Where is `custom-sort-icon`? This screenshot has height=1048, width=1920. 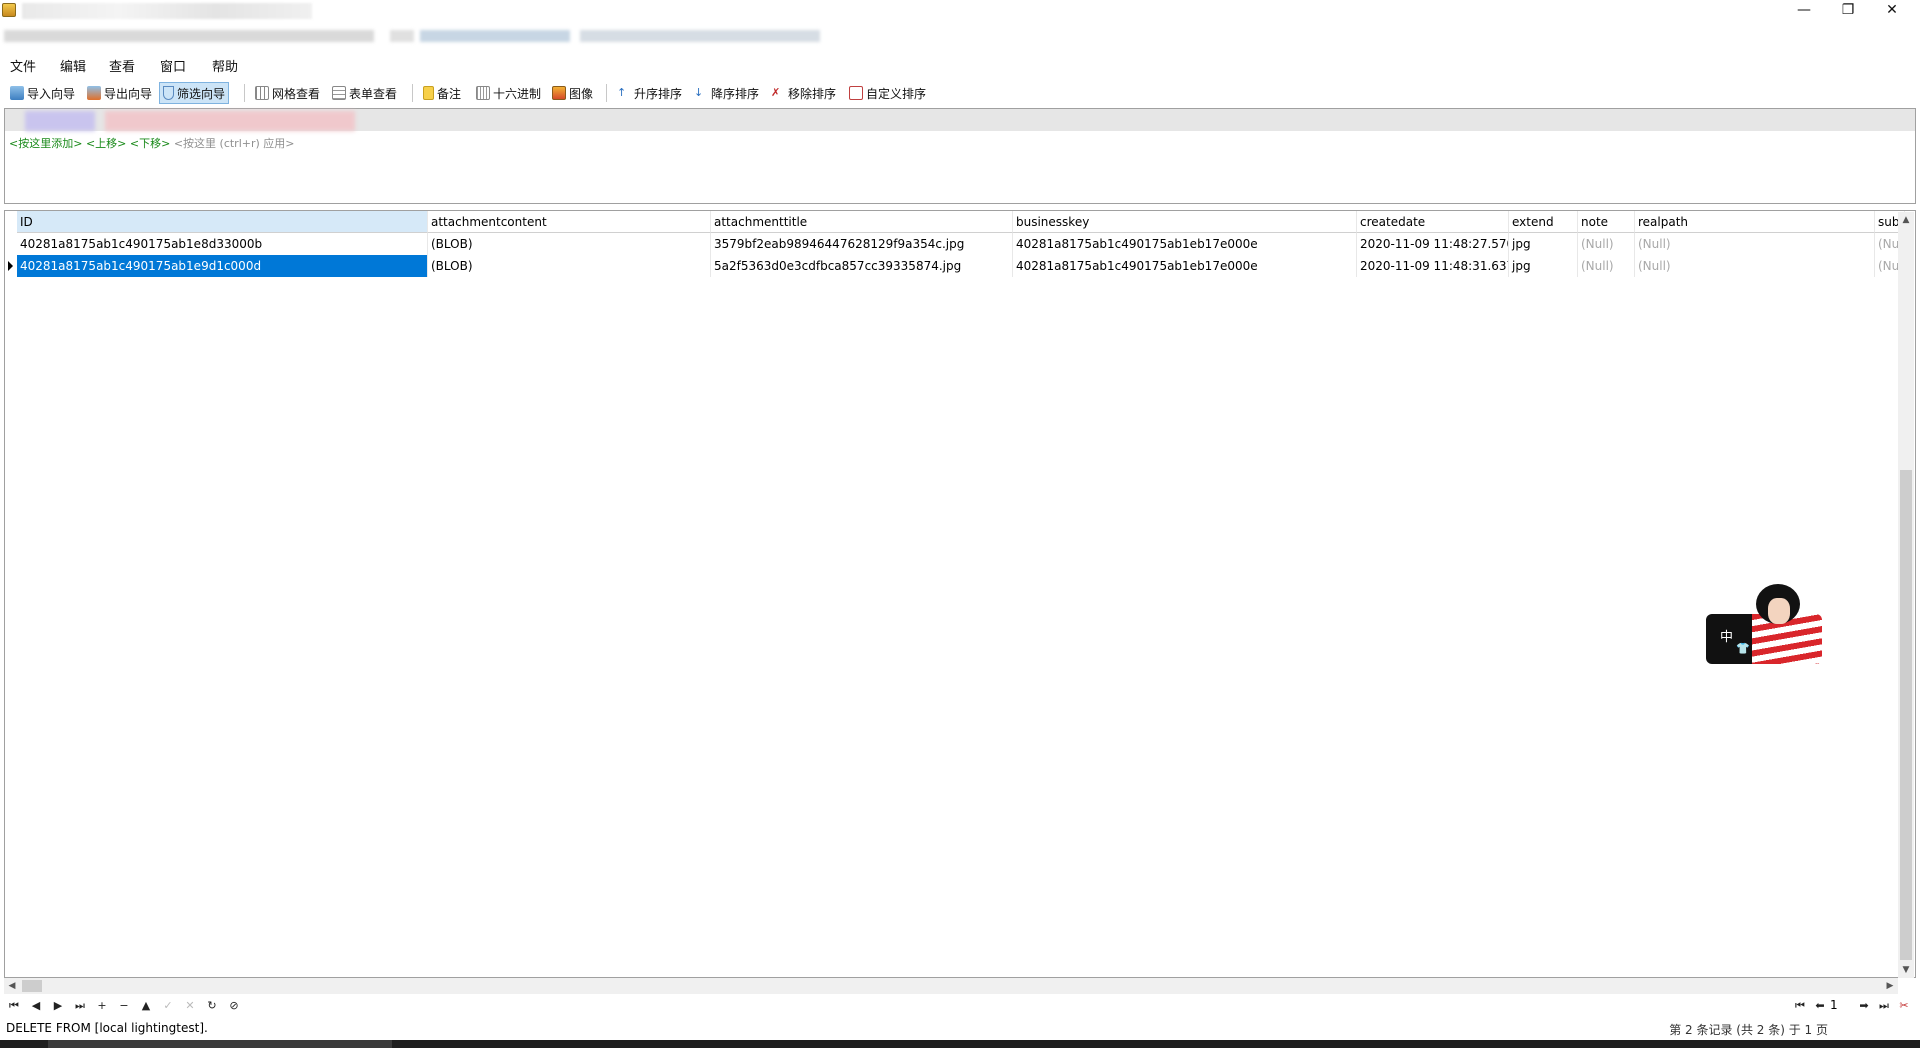 custom-sort-icon is located at coordinates (856, 93).